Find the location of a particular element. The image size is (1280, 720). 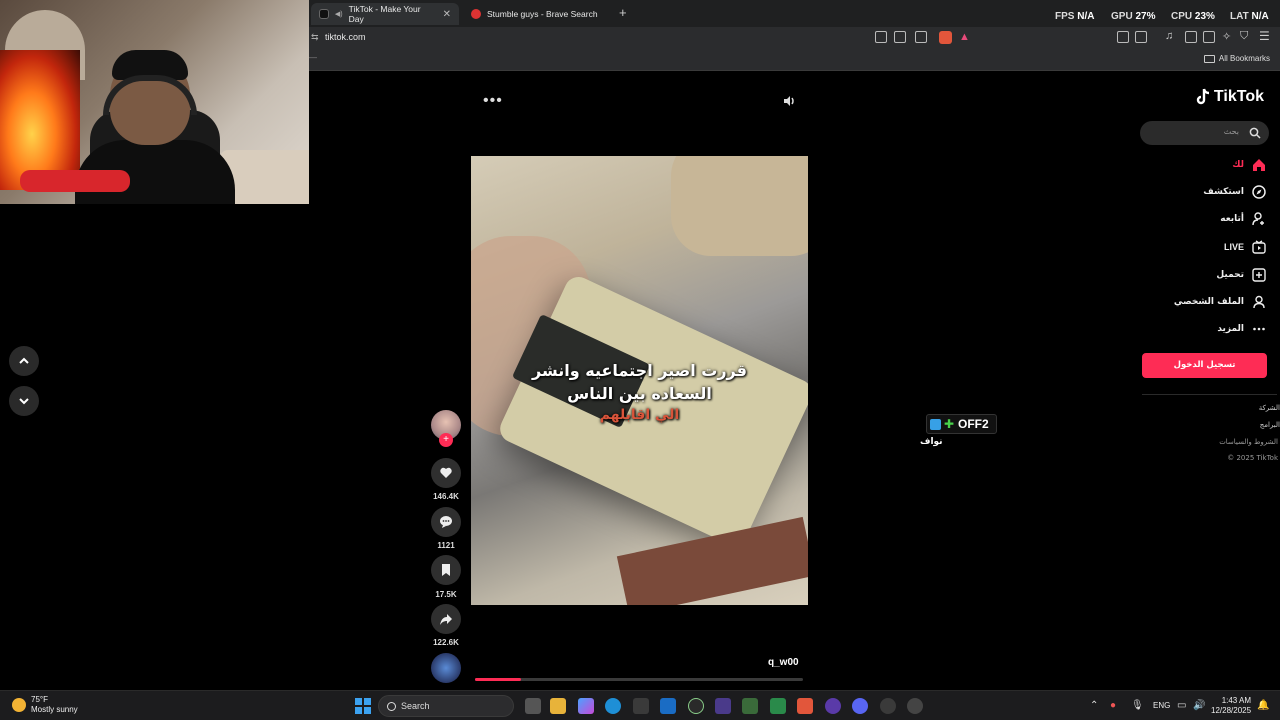

tab-label: TikTok - Make Your Day is located at coordinates (384, 14).